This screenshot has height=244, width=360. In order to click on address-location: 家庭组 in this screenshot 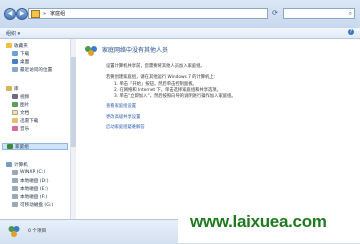, I will do `click(57, 13)`.